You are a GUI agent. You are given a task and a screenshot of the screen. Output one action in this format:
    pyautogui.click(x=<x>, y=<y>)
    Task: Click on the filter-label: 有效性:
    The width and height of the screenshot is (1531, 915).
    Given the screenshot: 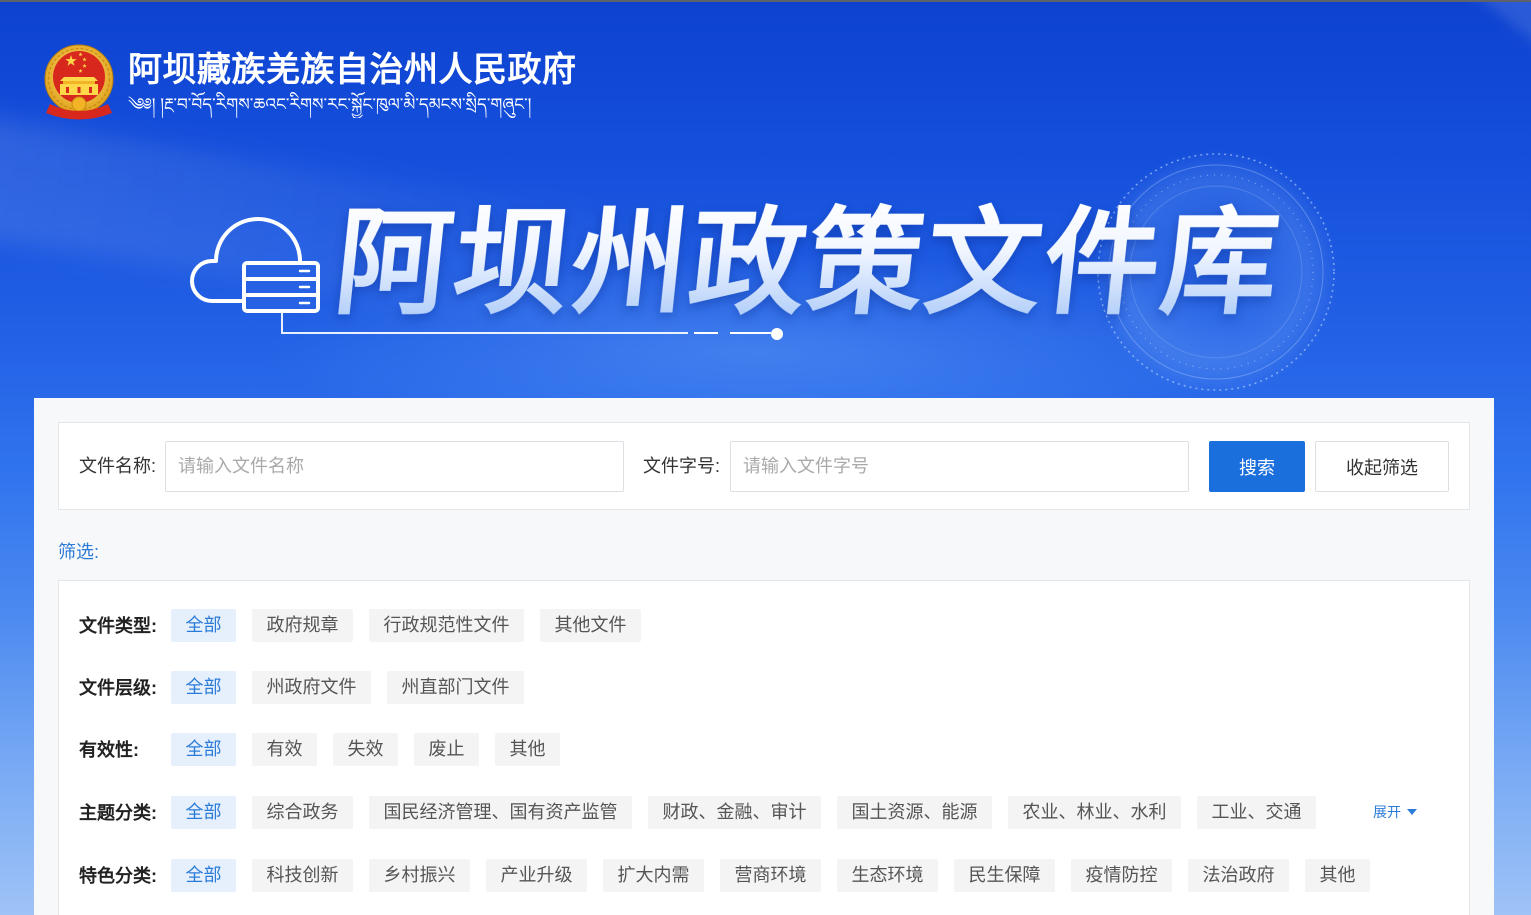 What is the action you would take?
    pyautogui.click(x=109, y=750)
    